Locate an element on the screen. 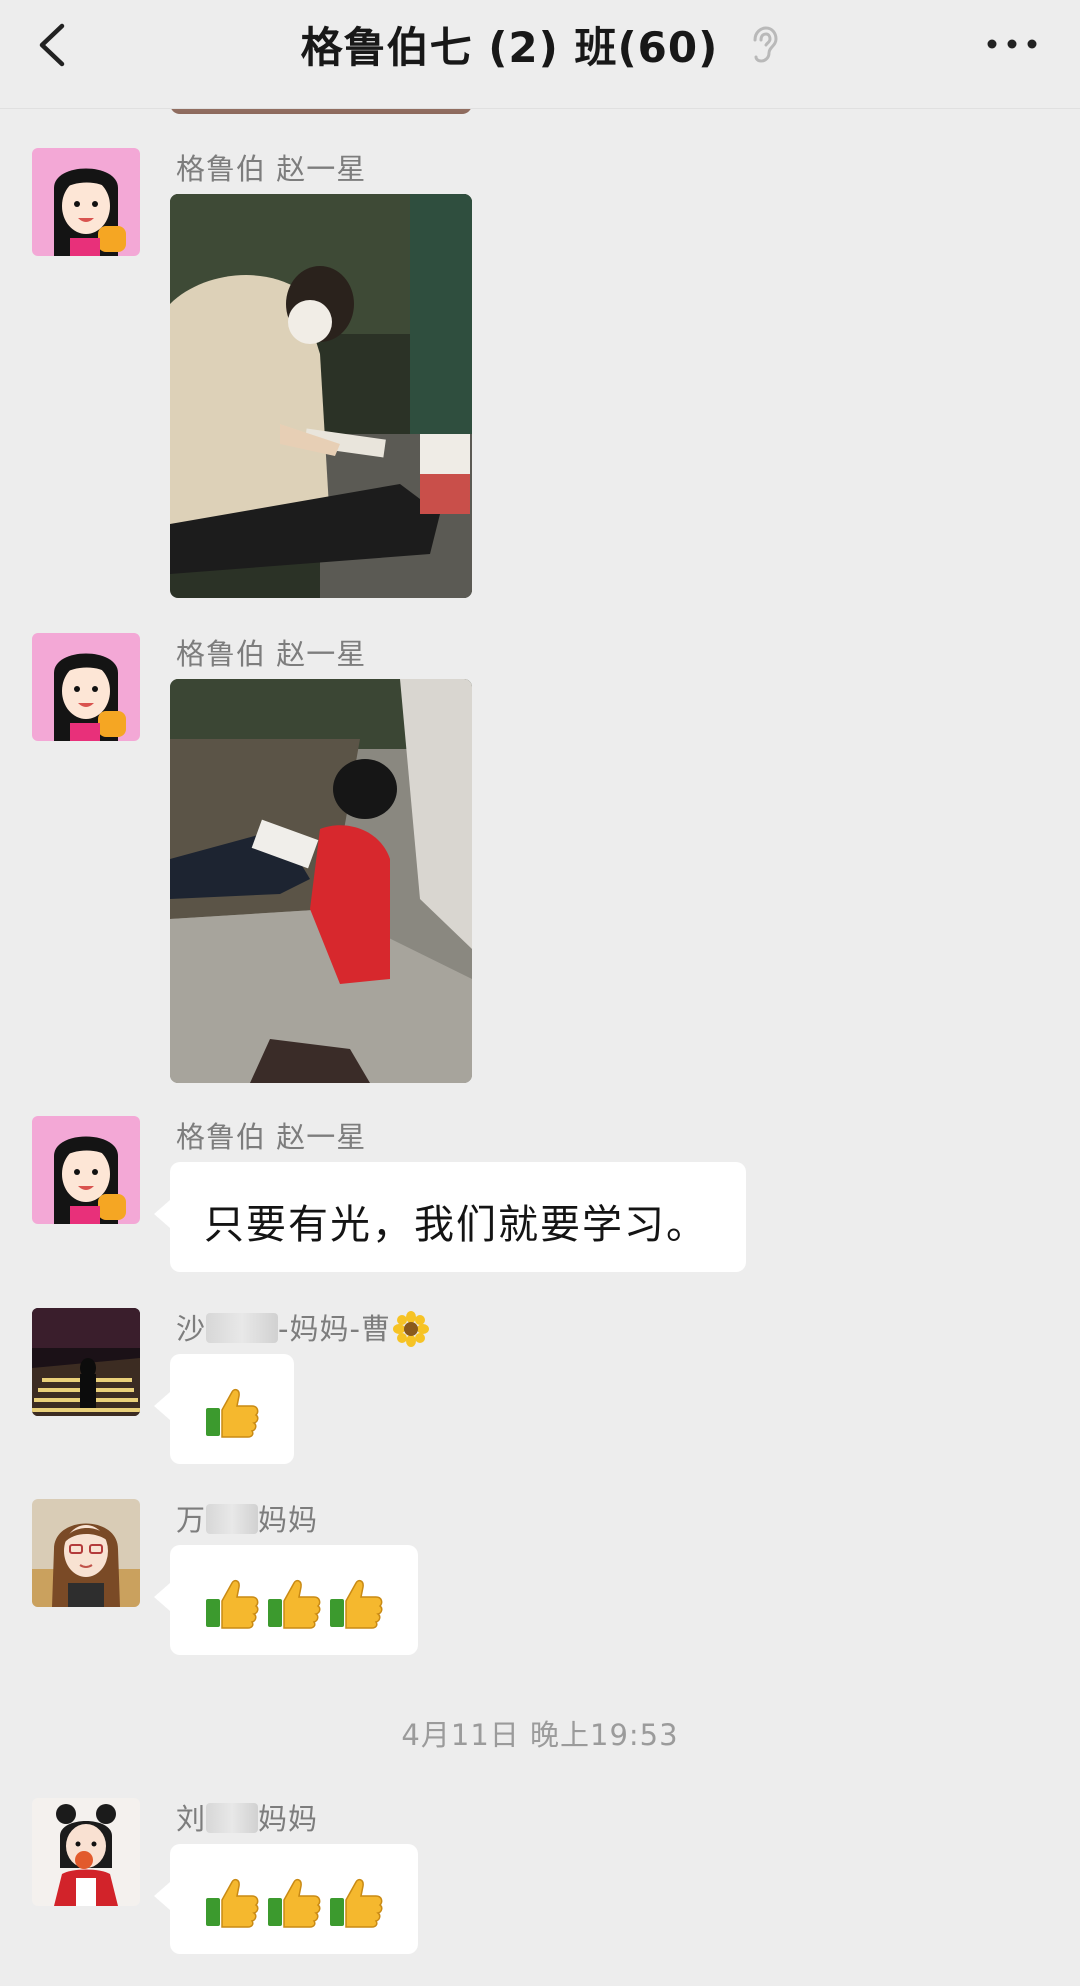  chat-header: 格鲁伯七 (2) 班(60) is located at coordinates (540, 54).